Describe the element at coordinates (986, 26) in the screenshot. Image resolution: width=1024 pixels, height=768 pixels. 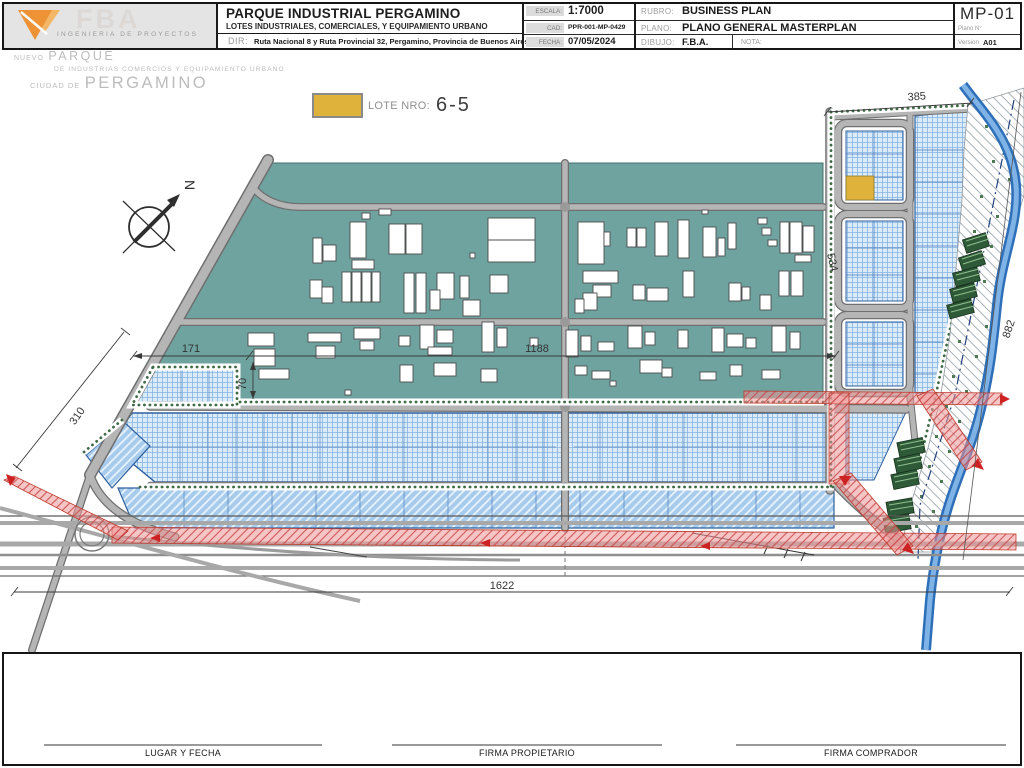
I see `sheet-number-cell: MP-01 Plano N° Version A01` at that location.